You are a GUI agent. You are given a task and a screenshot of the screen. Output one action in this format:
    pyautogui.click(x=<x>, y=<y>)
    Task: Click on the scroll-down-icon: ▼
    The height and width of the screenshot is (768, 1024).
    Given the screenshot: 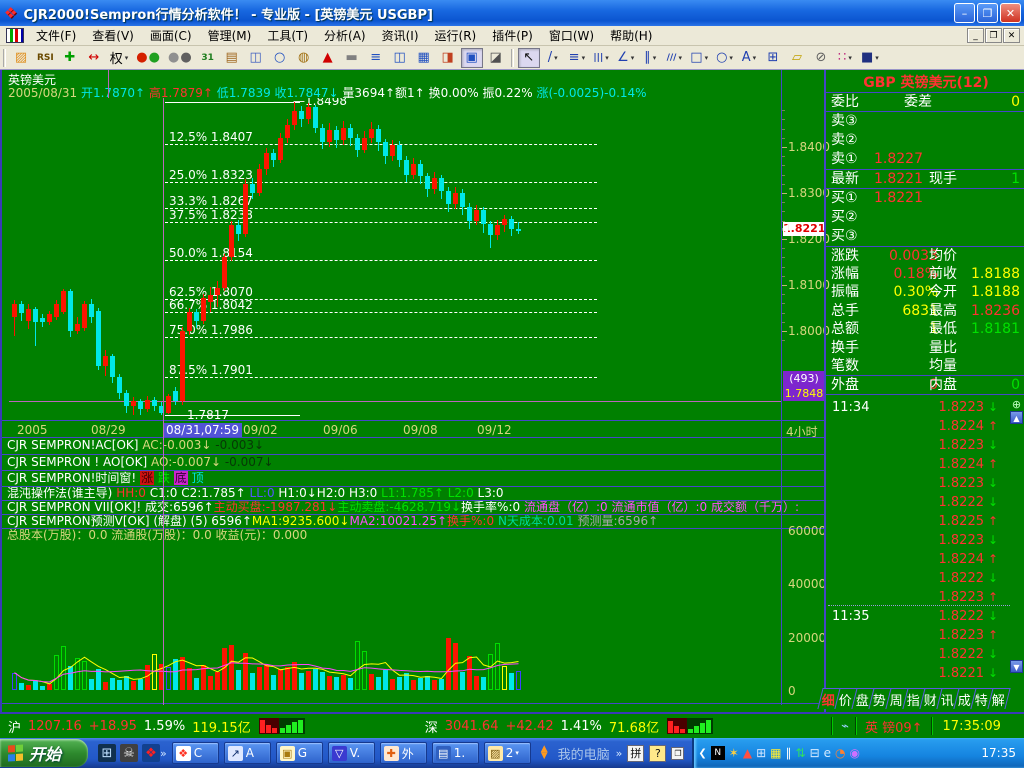 What is the action you would take?
    pyautogui.click(x=1016, y=666)
    